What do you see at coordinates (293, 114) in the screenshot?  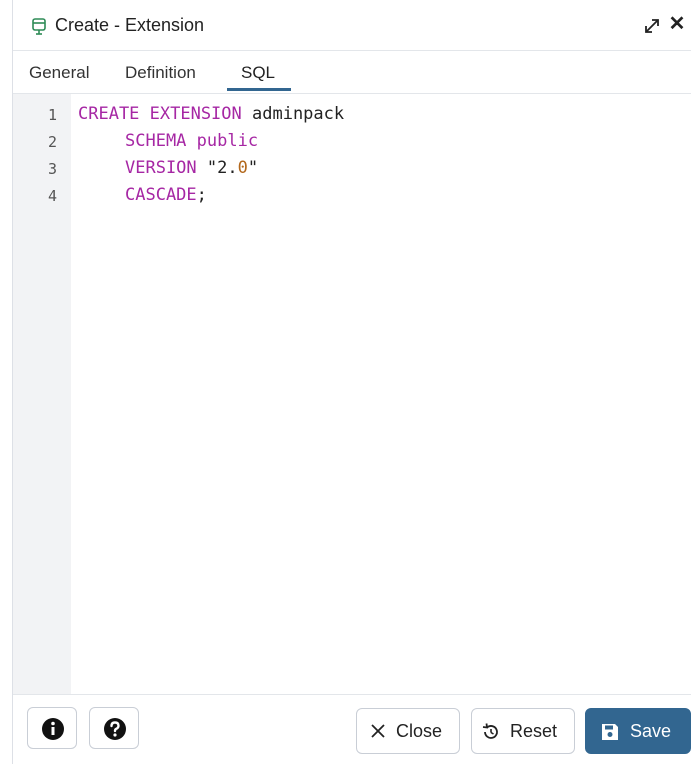 I see `sql-text: adminpack` at bounding box center [293, 114].